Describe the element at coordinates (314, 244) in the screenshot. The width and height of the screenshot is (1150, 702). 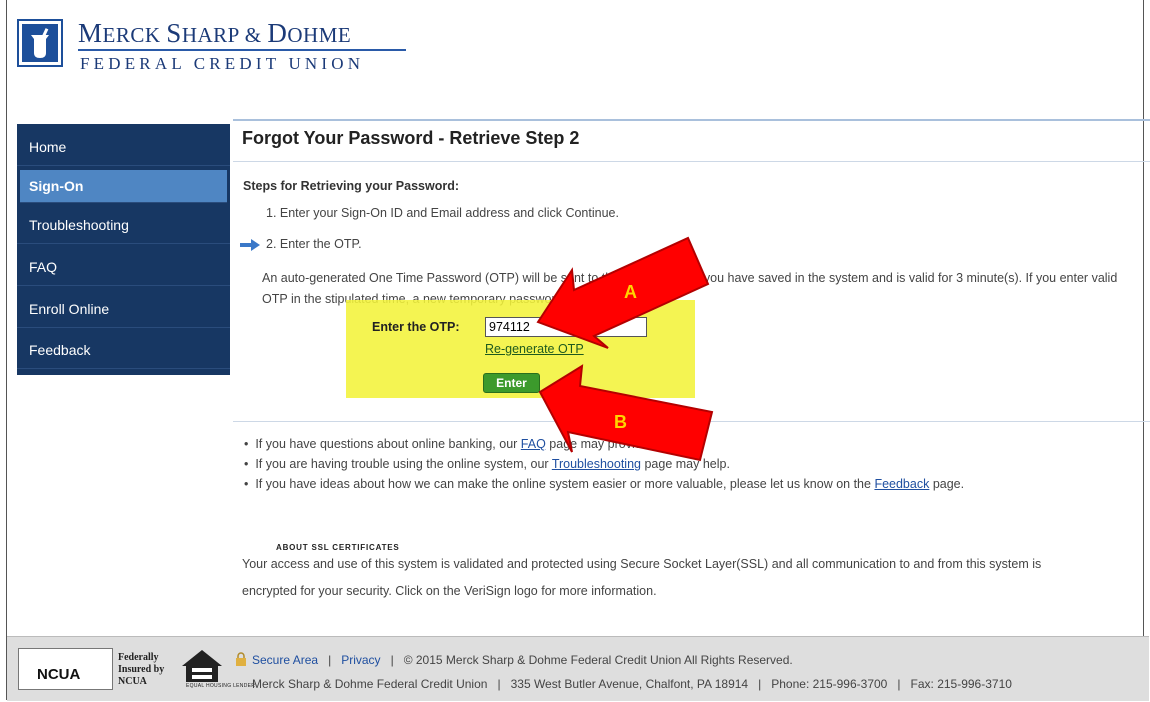
I see `step-2-text: 2. Enter the OTP.` at that location.